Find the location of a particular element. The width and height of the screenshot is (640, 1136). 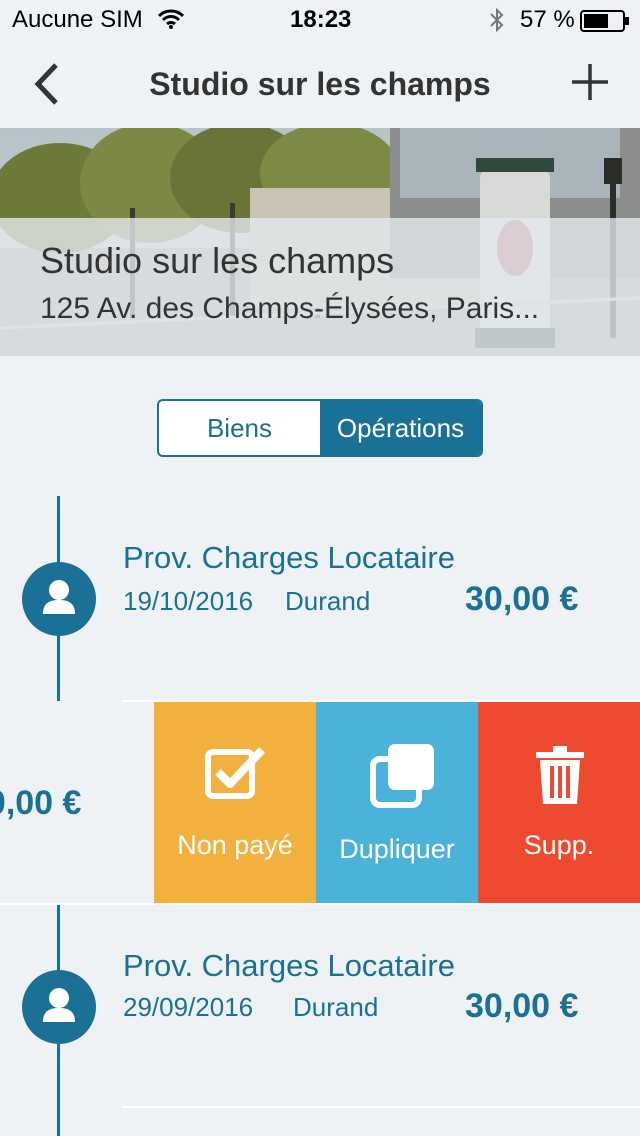

battery-icon is located at coordinates (605, 23).